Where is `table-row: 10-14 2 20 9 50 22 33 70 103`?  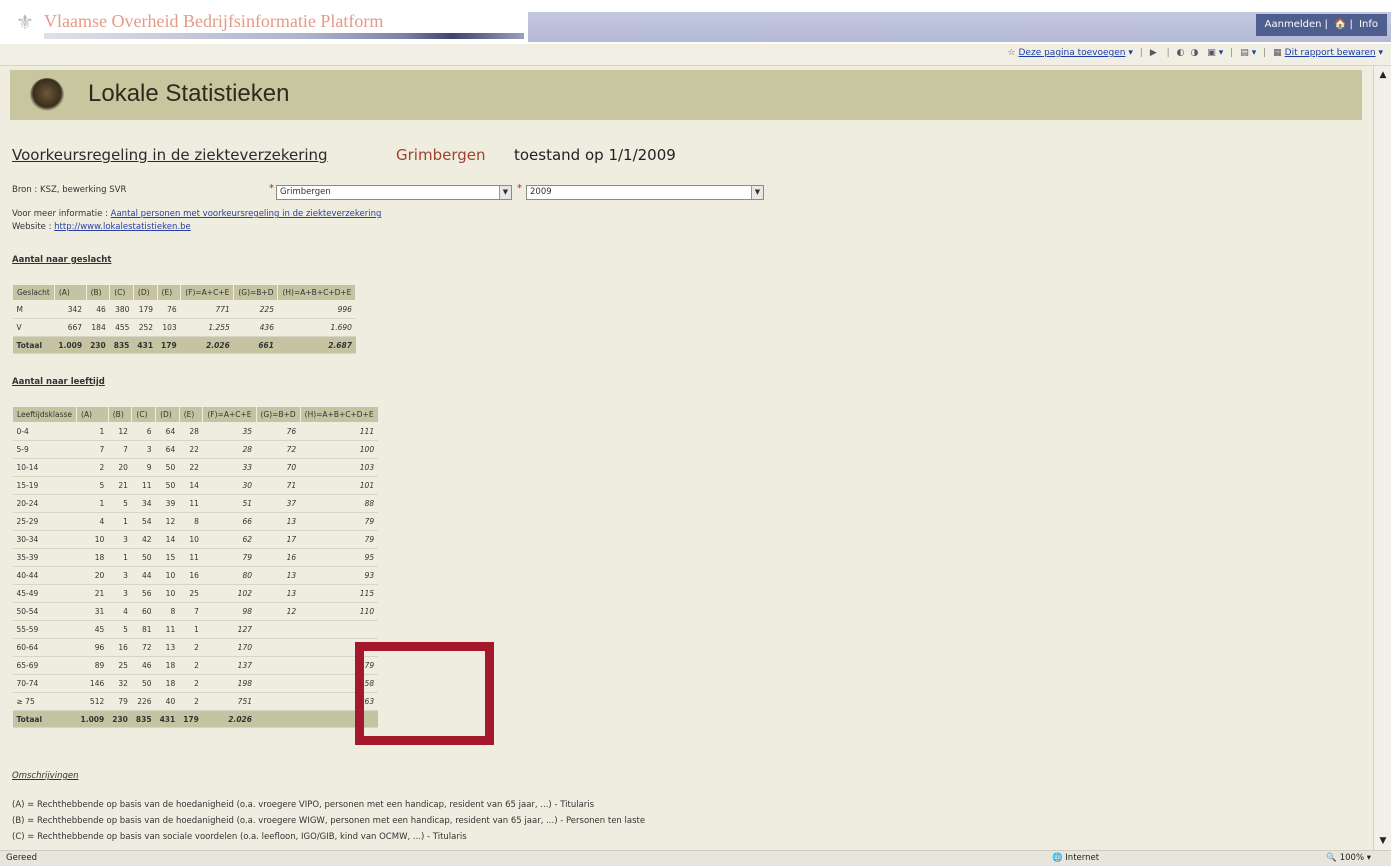
table-row: 10-14 2 20 9 50 22 33 70 103 is located at coordinates (195, 467).